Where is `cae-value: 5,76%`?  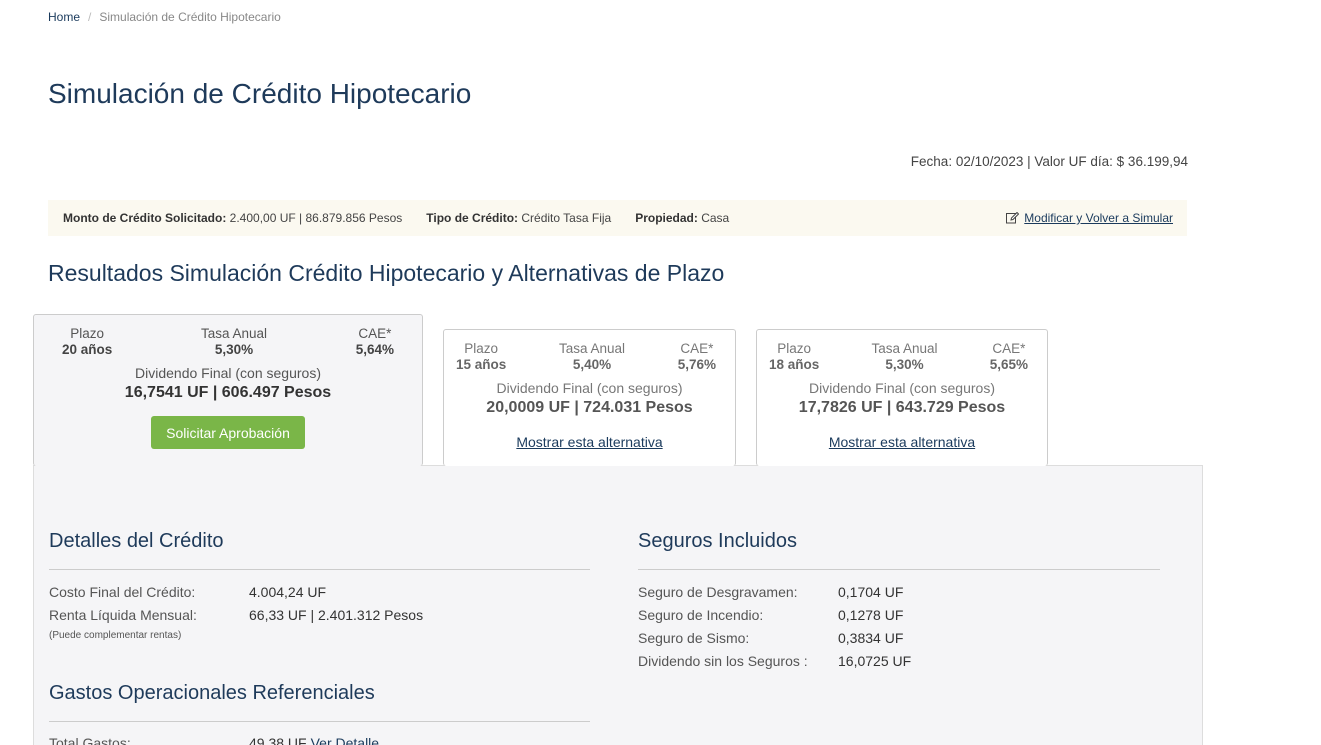
cae-value: 5,76% is located at coordinates (696, 364).